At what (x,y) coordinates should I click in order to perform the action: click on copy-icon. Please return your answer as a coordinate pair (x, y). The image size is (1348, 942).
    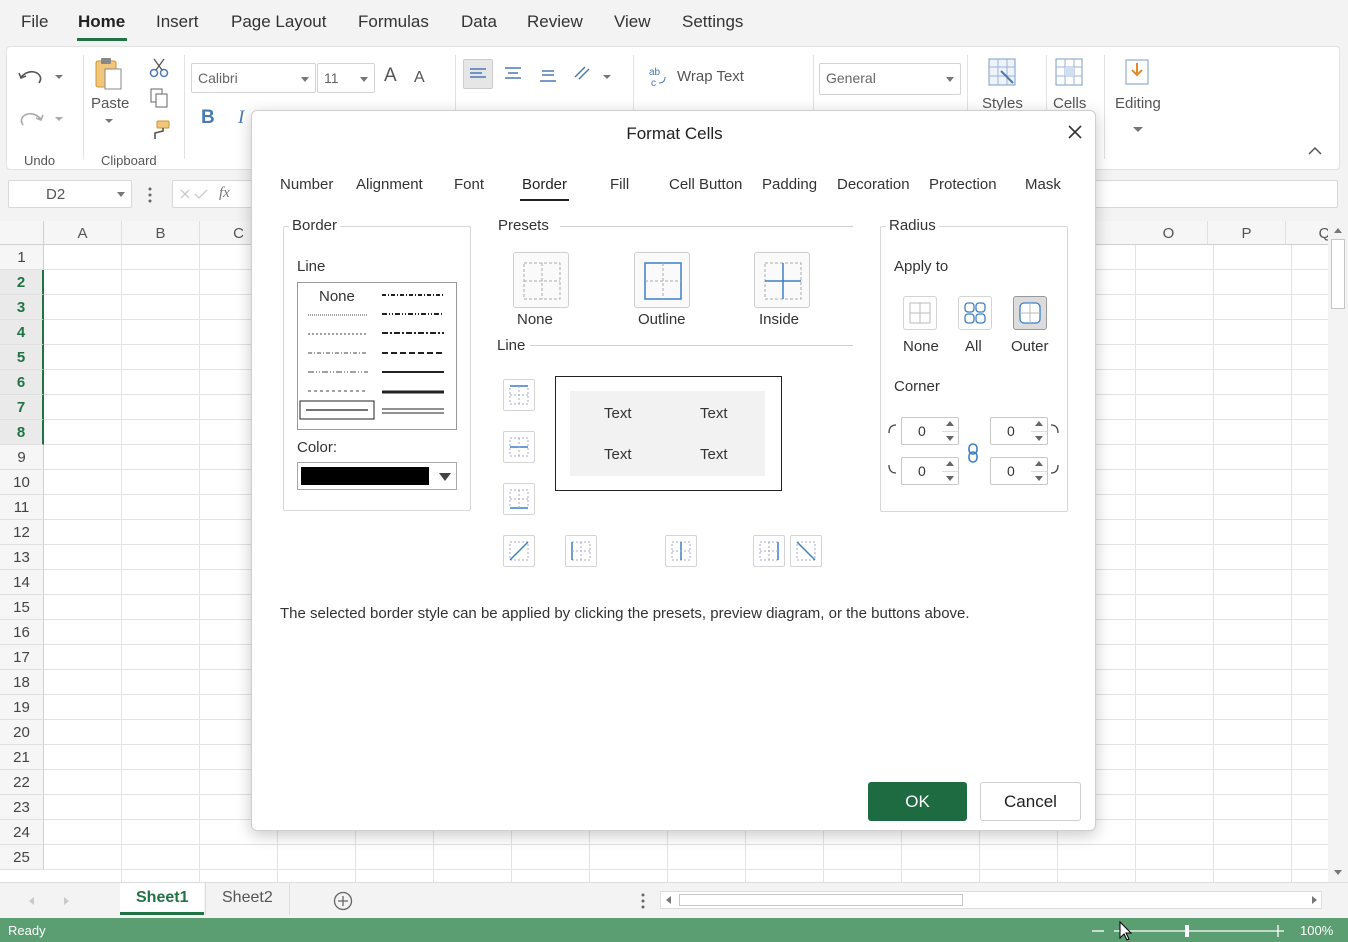
    Looking at the image, I should click on (159, 98).